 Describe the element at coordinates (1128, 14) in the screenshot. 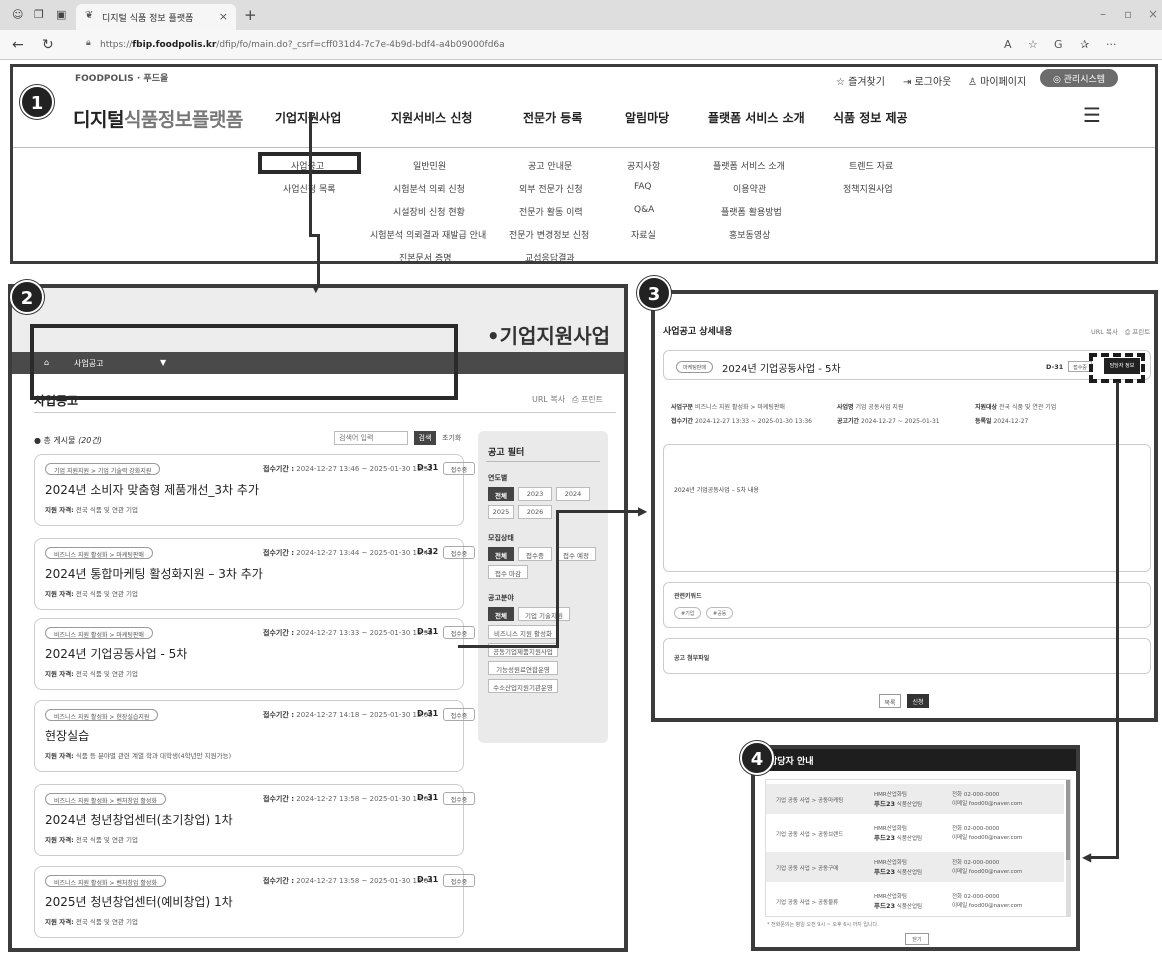

I see `maximize-icon: ▫` at that location.